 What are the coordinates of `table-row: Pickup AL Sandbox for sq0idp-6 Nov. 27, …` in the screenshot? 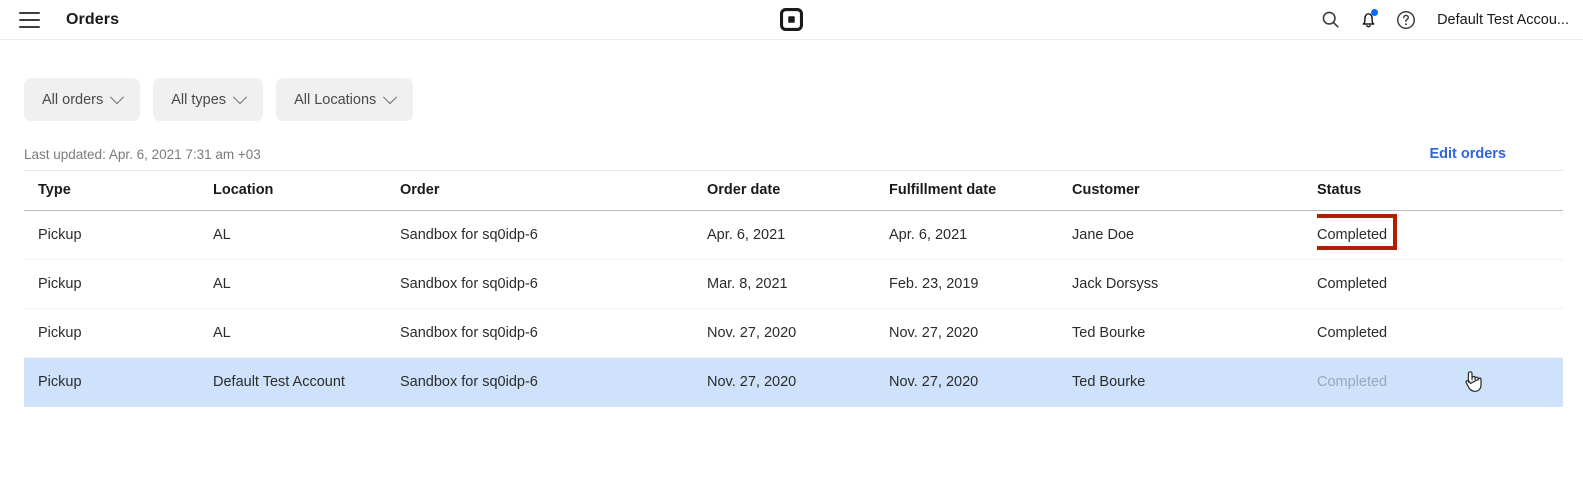 It's located at (793, 333).